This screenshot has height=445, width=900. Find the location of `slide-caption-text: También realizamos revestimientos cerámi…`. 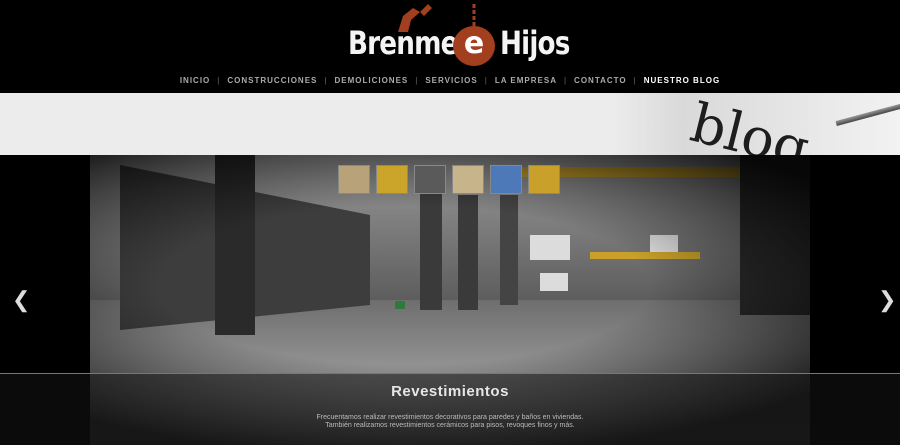

slide-caption-text: También realizamos revestimientos cerámi… is located at coordinates (450, 425).